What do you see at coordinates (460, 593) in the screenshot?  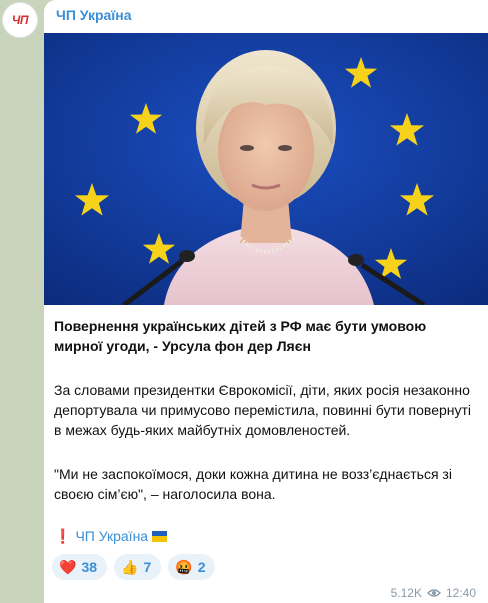 I see `message-time: 12:40` at bounding box center [460, 593].